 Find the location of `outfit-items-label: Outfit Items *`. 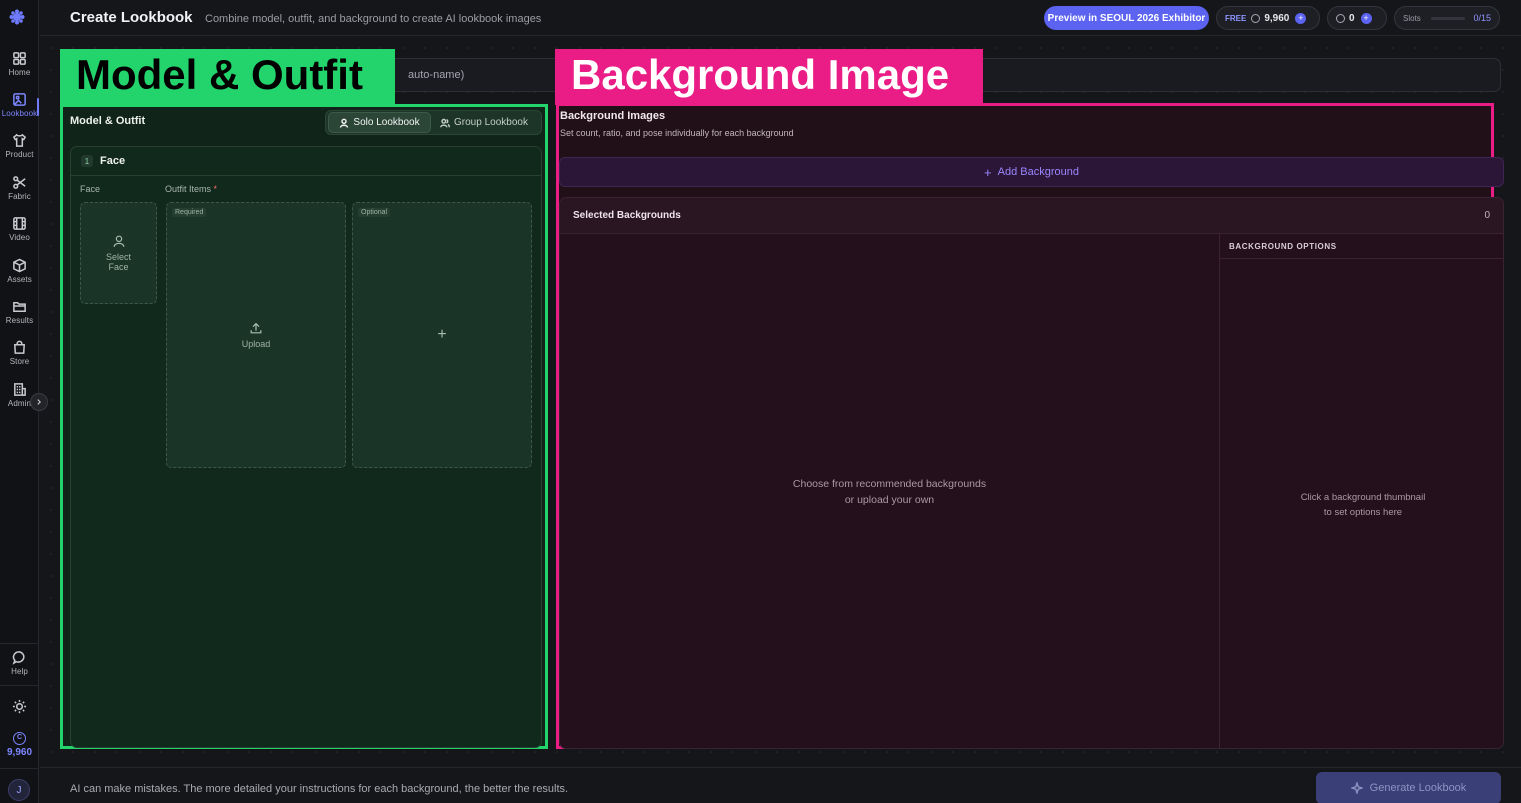

outfit-items-label: Outfit Items * is located at coordinates (191, 189).